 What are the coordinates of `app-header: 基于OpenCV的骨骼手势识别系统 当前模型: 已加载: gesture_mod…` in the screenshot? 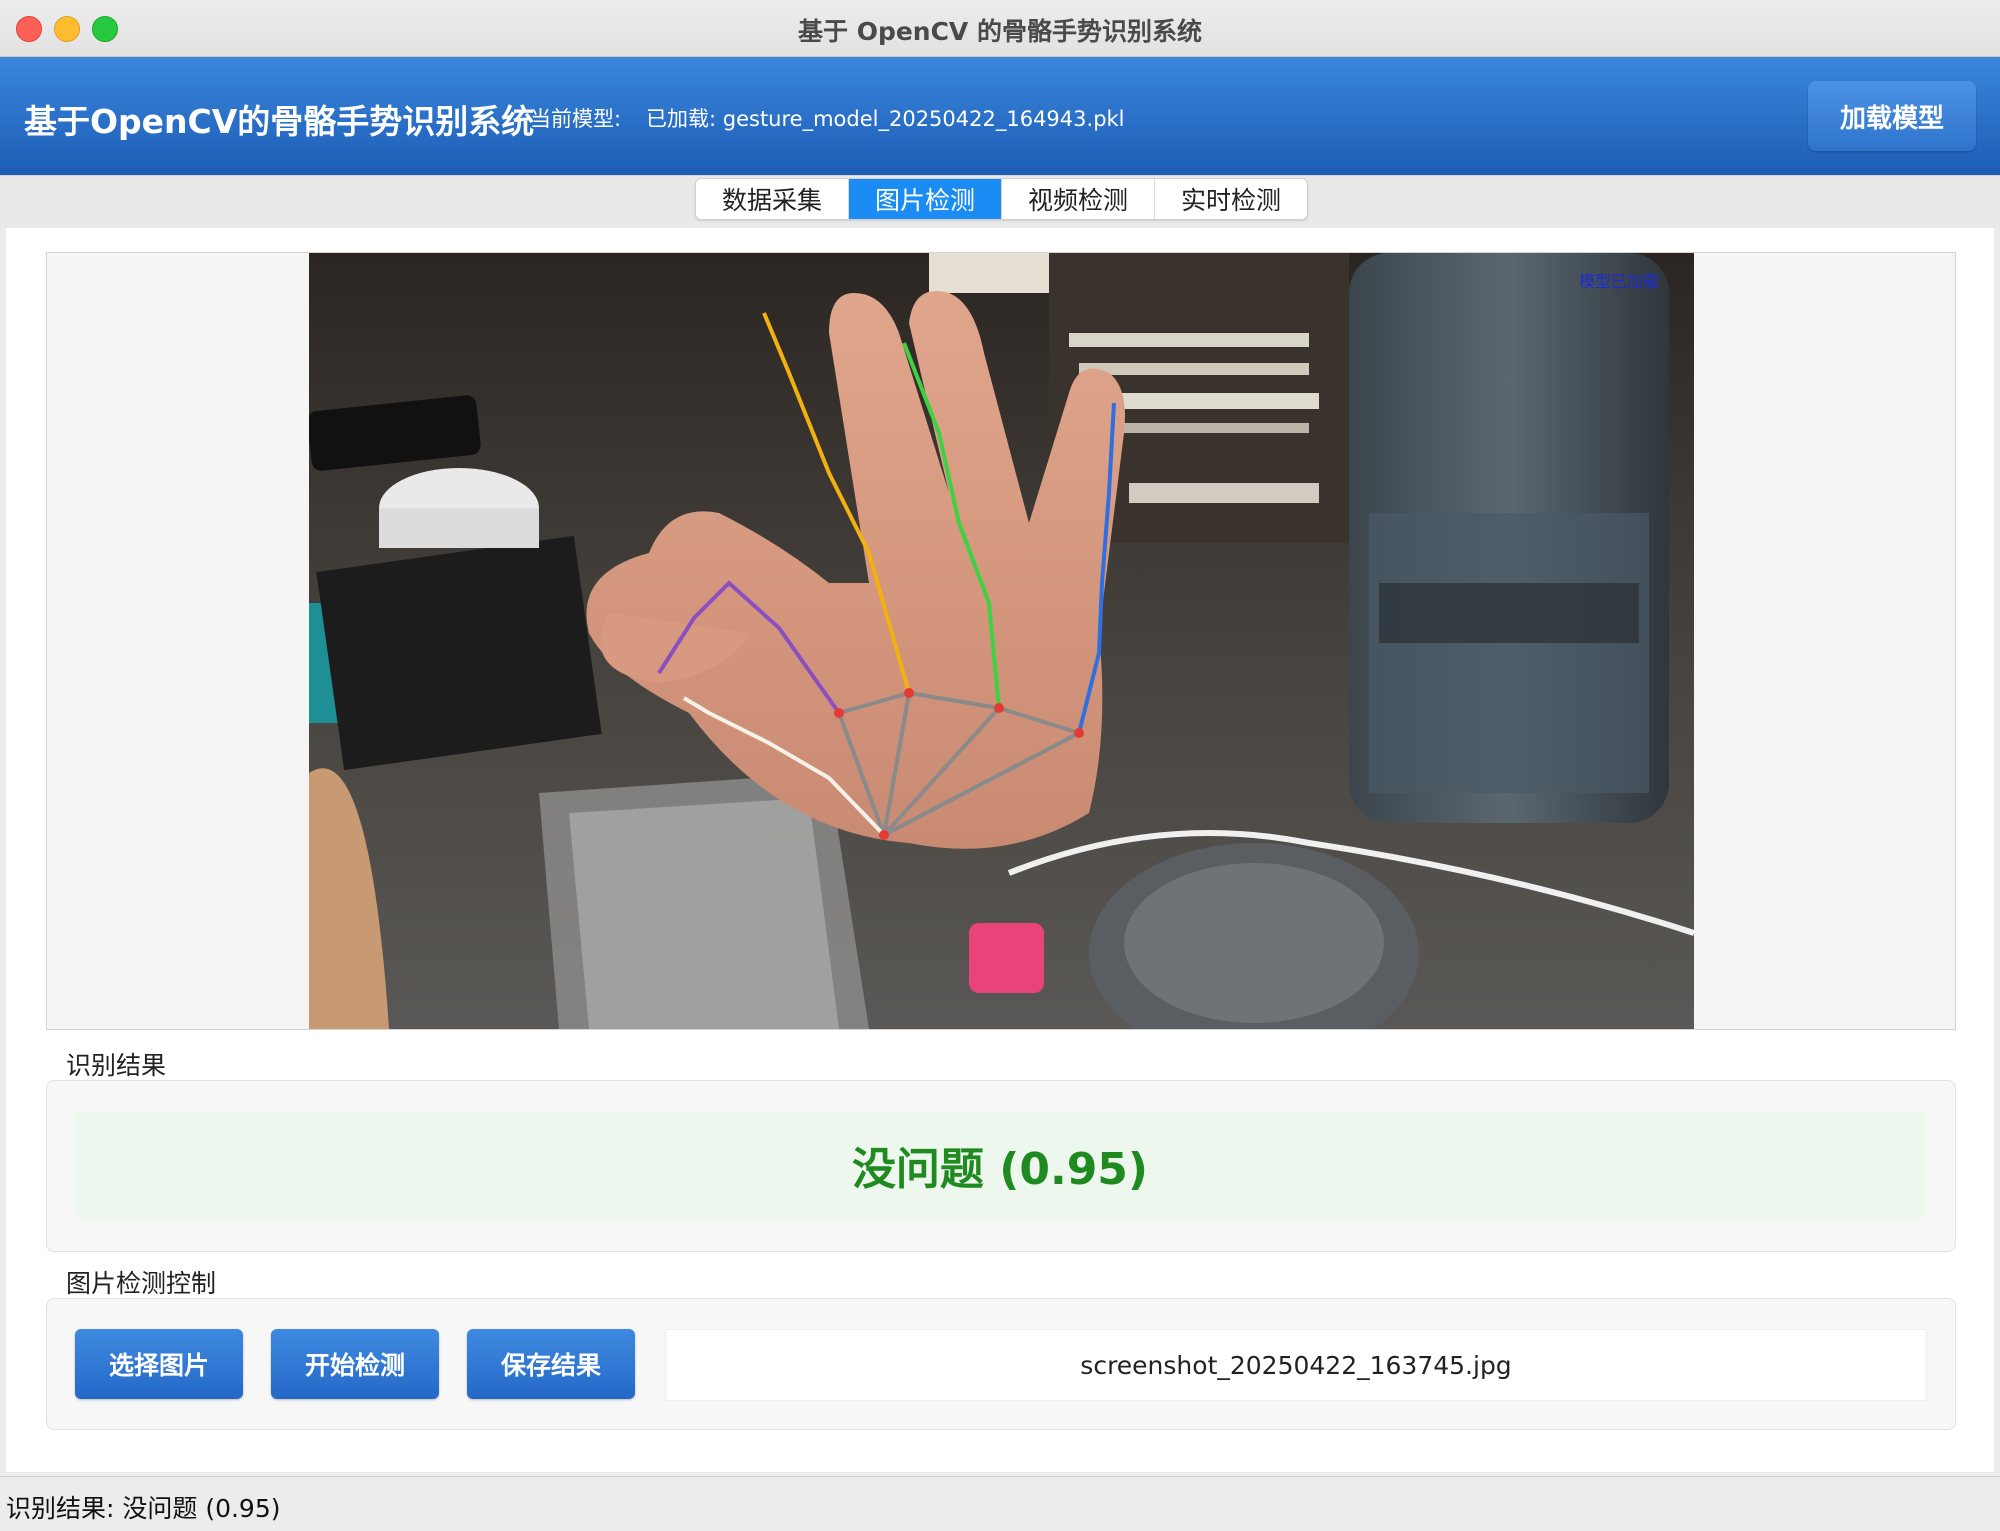 It's located at (1000, 116).